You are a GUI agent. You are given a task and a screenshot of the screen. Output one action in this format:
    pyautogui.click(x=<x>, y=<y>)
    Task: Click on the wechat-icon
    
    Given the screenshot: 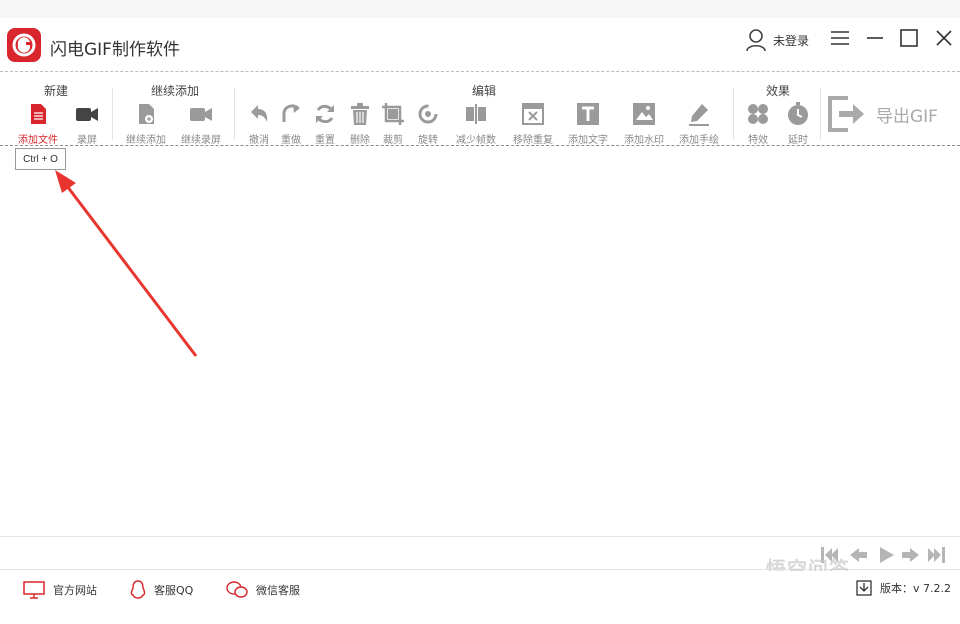 What is the action you would take?
    pyautogui.click(x=237, y=589)
    